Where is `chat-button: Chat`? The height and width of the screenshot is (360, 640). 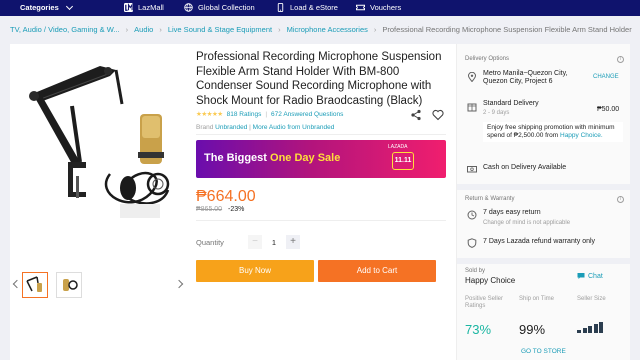
chat-button: Chat is located at coordinates (590, 276).